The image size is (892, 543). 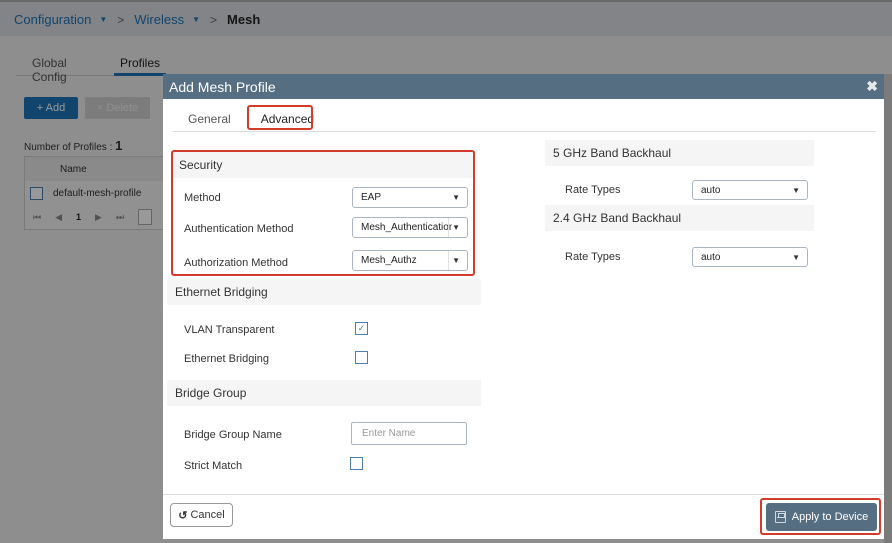 I want to click on rate-types-24ghz-select: auto ▼, so click(x=750, y=257).